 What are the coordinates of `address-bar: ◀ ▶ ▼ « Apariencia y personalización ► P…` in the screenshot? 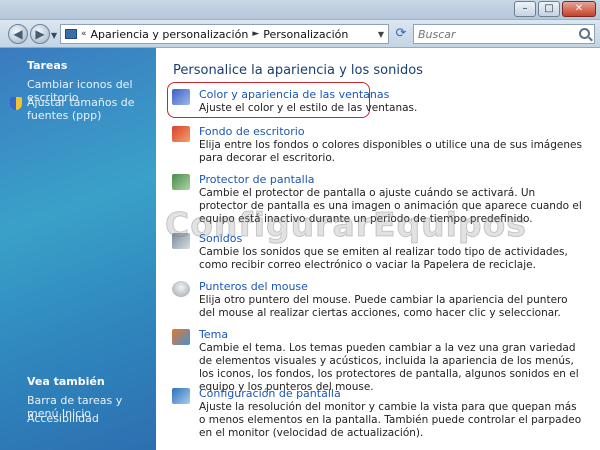 It's located at (300, 34).